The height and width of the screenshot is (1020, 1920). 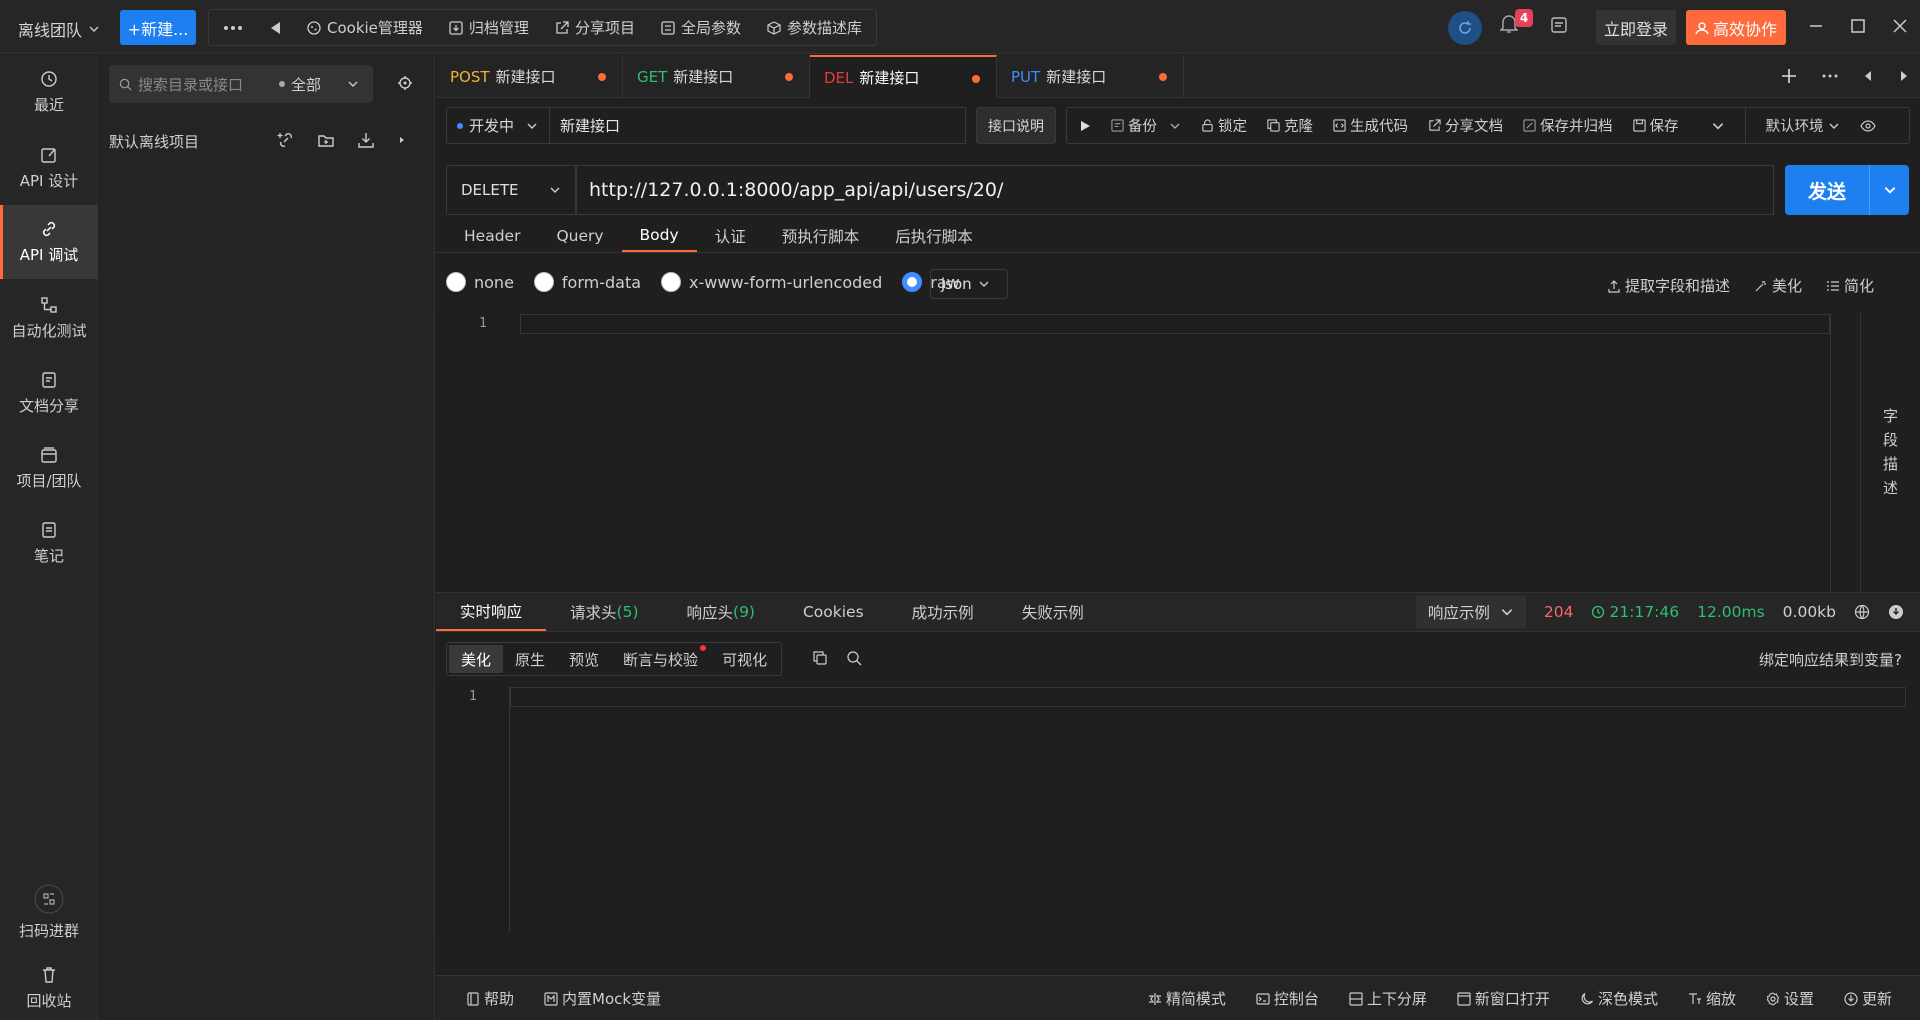 I want to click on nav-item-project-team: 项目/团队, so click(x=49, y=468).